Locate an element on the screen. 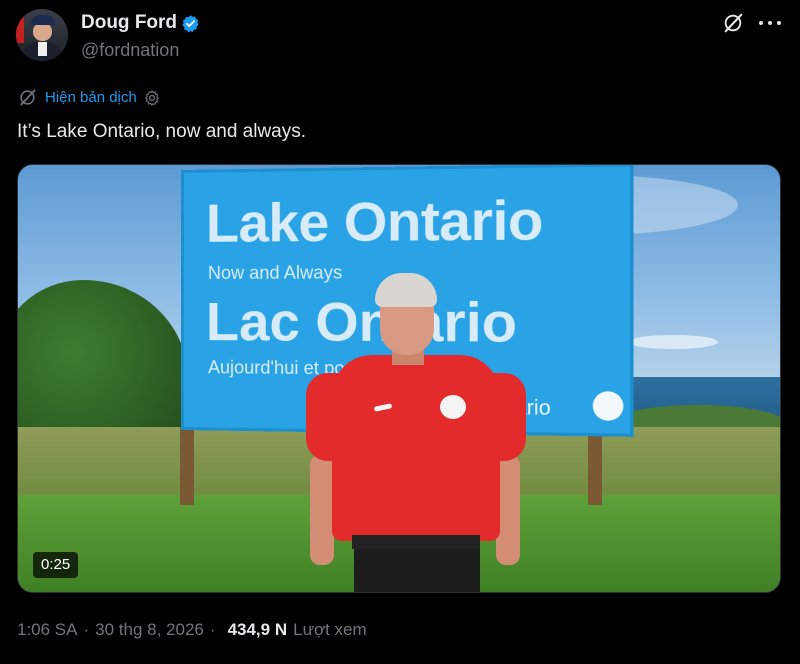 The height and width of the screenshot is (664, 800). person-speaking is located at coordinates (415, 433).